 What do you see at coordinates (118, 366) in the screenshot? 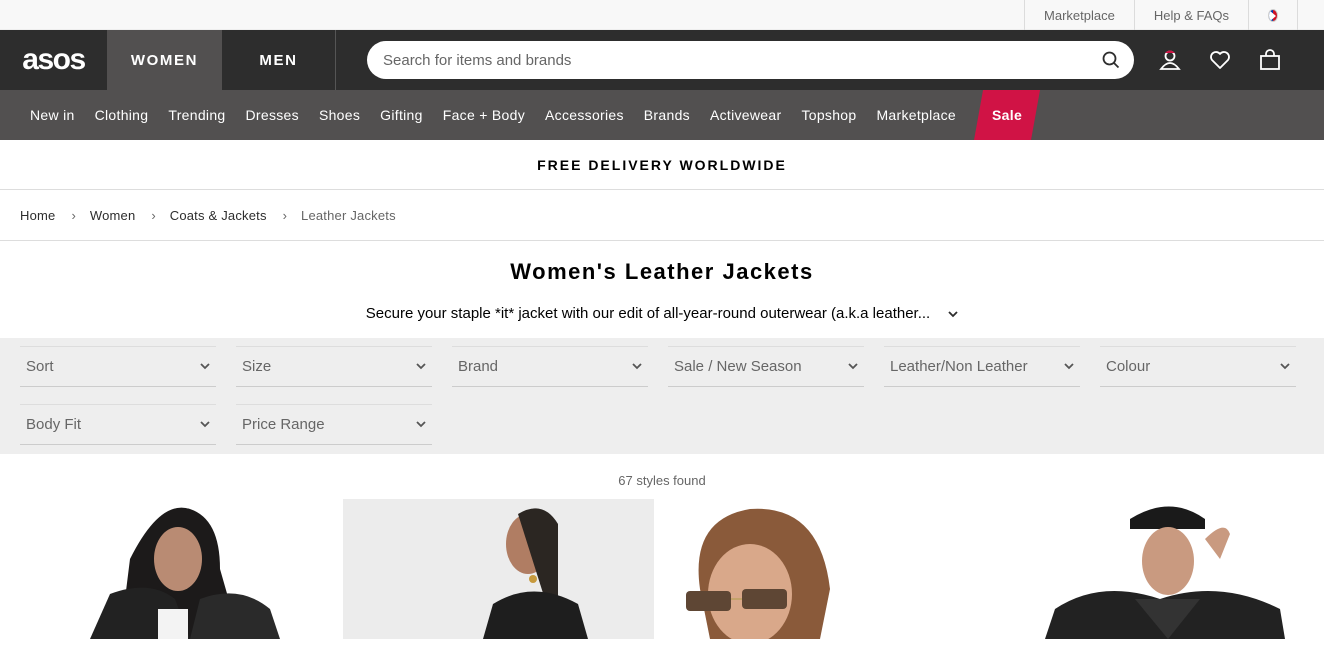
I see `filter-sort: Sort` at bounding box center [118, 366].